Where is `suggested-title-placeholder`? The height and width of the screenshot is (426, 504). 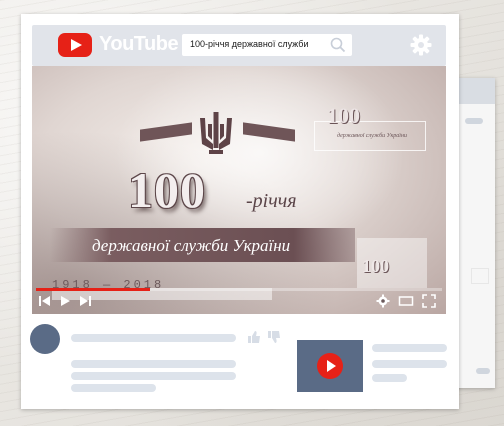
suggested-title-placeholder is located at coordinates (409, 348).